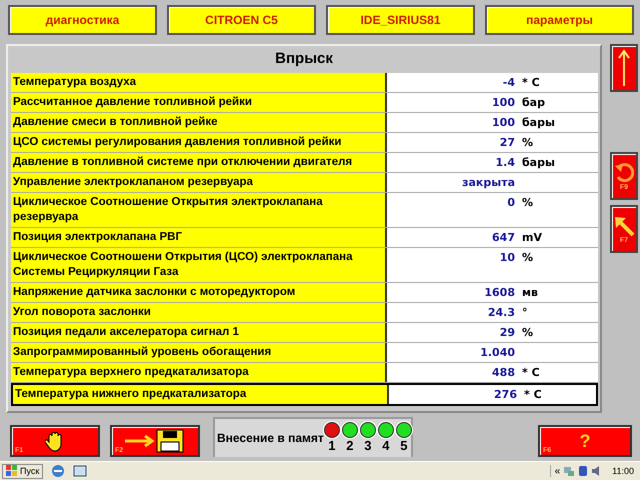 The image size is (640, 480). I want to click on header-tab: IDE_SIRIUS81, so click(400, 20).